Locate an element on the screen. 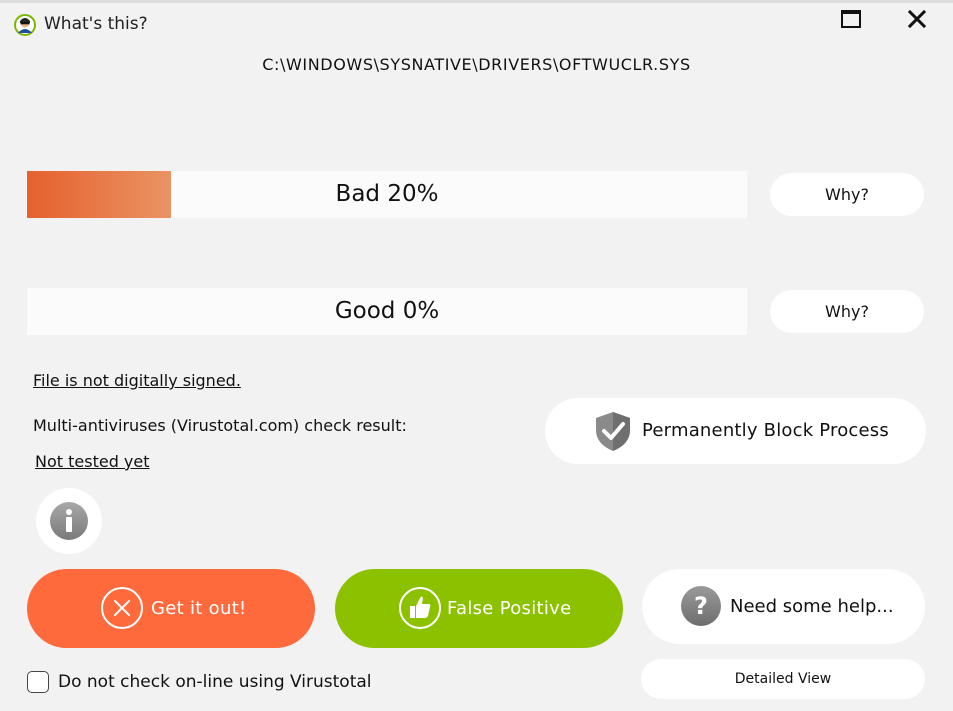 The image size is (953, 711). close-button is located at coordinates (917, 19).